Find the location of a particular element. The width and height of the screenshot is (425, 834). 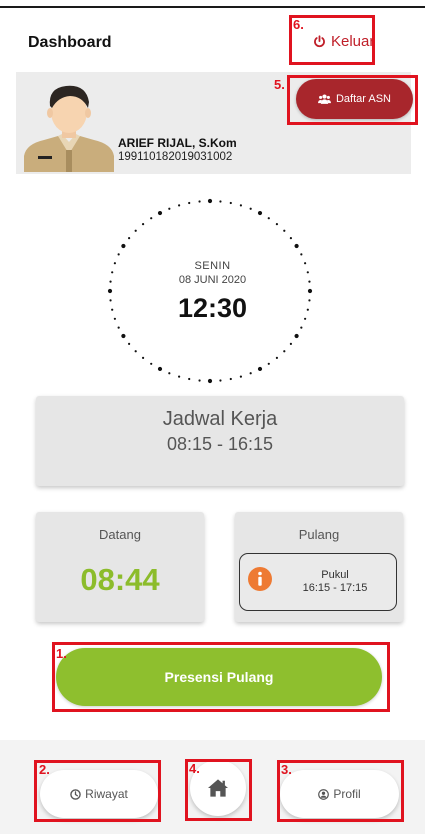

departure-pukul: Pukul is located at coordinates (335, 575).